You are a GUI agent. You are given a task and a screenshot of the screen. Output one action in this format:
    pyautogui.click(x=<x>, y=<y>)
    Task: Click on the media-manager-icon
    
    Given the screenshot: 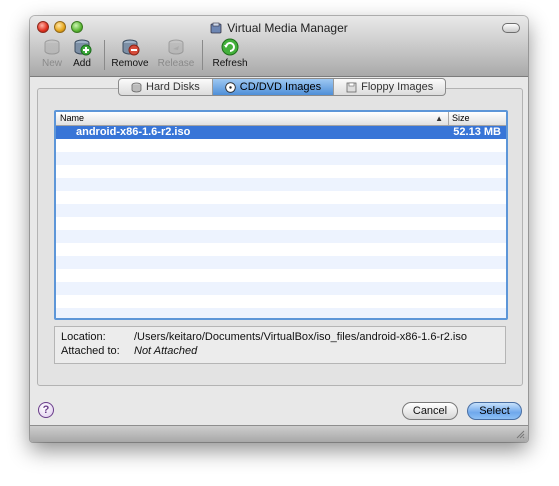 What is the action you would take?
    pyautogui.click(x=216, y=28)
    